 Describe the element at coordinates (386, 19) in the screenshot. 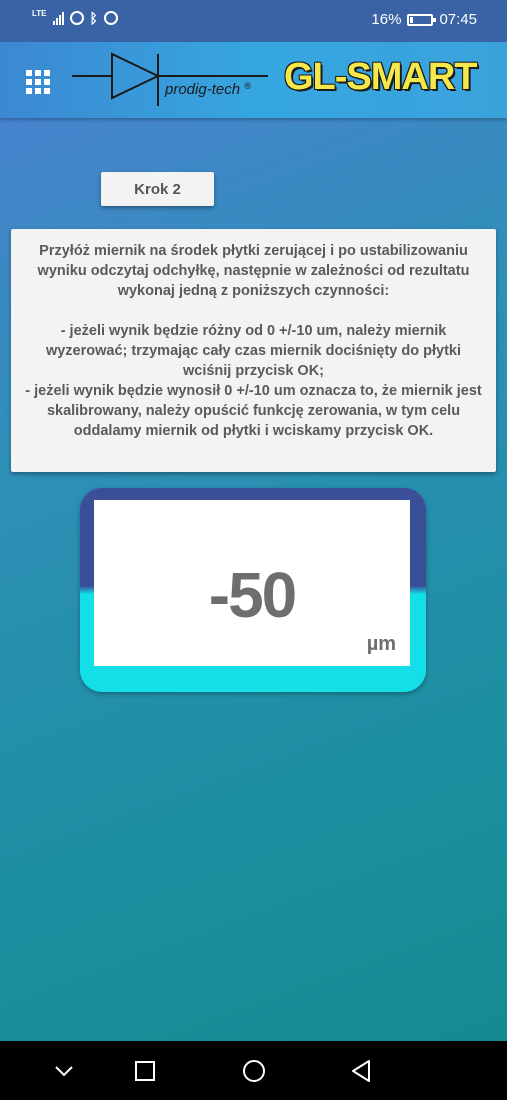

I see `battery-percent: 16%` at that location.